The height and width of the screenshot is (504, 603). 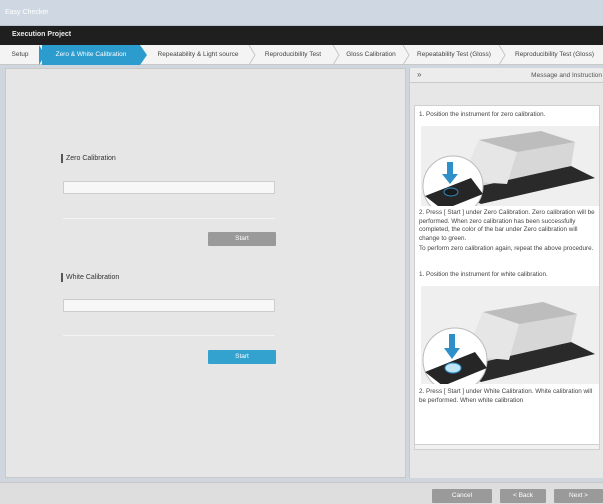 What do you see at coordinates (90, 277) in the screenshot?
I see `white-calibration-label: White Calibration` at bounding box center [90, 277].